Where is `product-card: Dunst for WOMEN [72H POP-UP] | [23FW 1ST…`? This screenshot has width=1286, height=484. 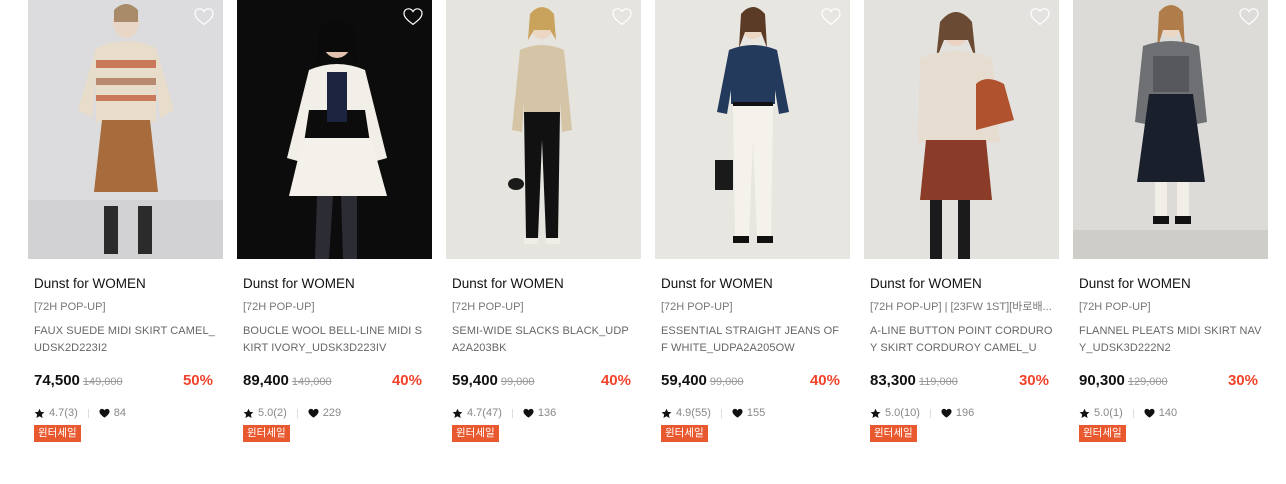
product-card: Dunst for WOMEN [72H POP-UP] | [23FW 1ST… is located at coordinates (961, 221).